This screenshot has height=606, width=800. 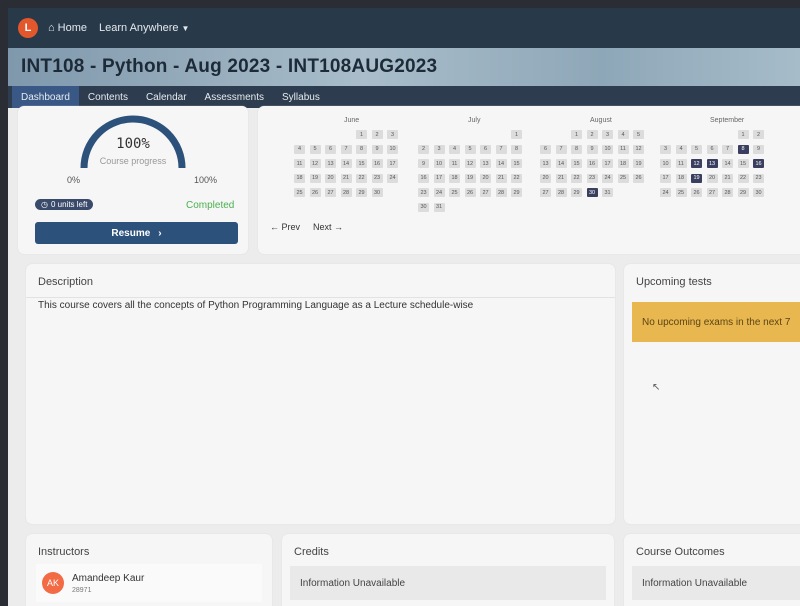 What do you see at coordinates (28, 28) in the screenshot?
I see `app-logo: L` at bounding box center [28, 28].